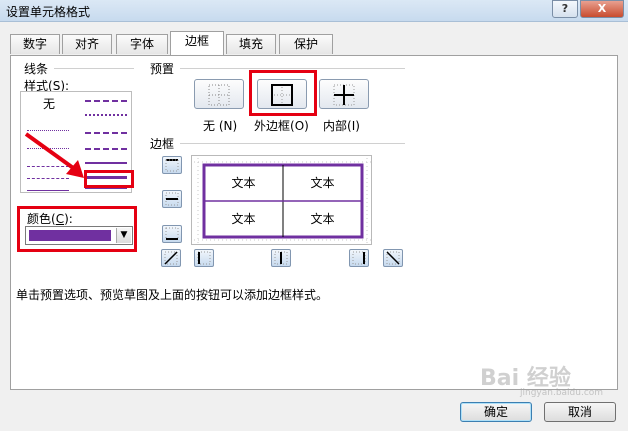 Image resolution: width=628 pixels, height=431 pixels. I want to click on dialog-title: 设置单元格格式, so click(48, 12).